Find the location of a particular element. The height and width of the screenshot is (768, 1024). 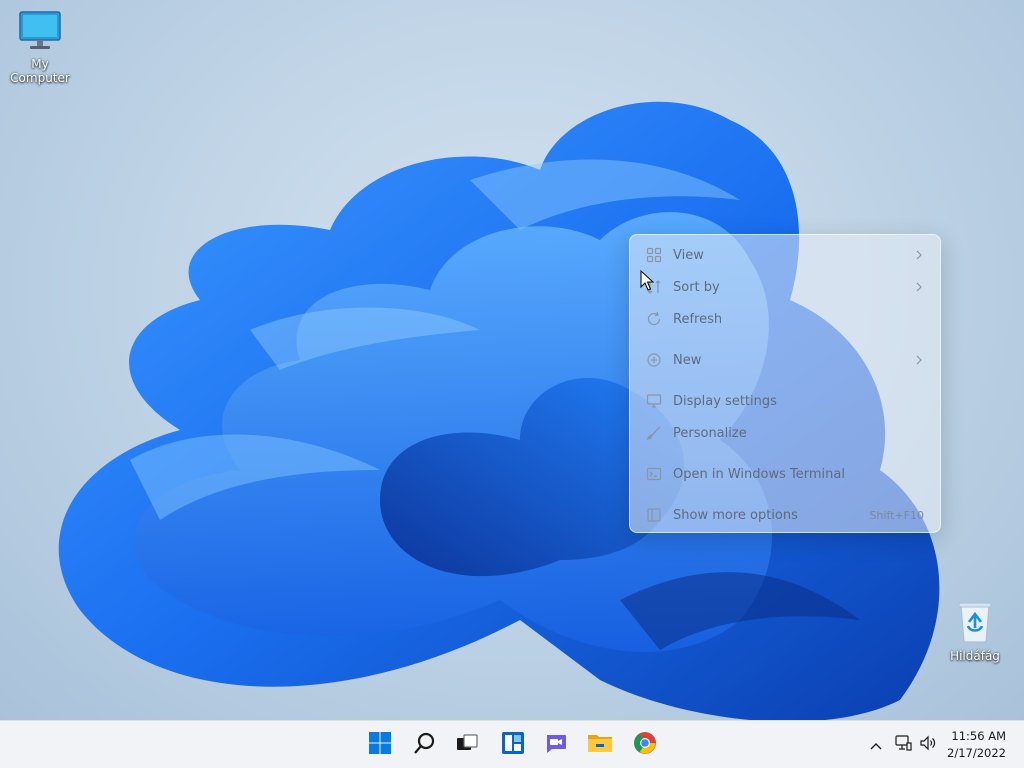

menu-item-label: View is located at coordinates (688, 255).